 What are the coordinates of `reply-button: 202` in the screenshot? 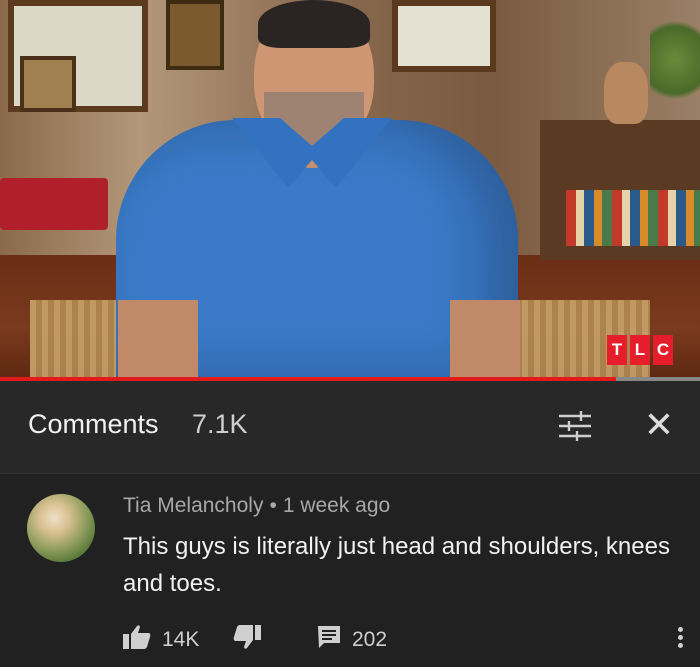 It's located at (351, 640).